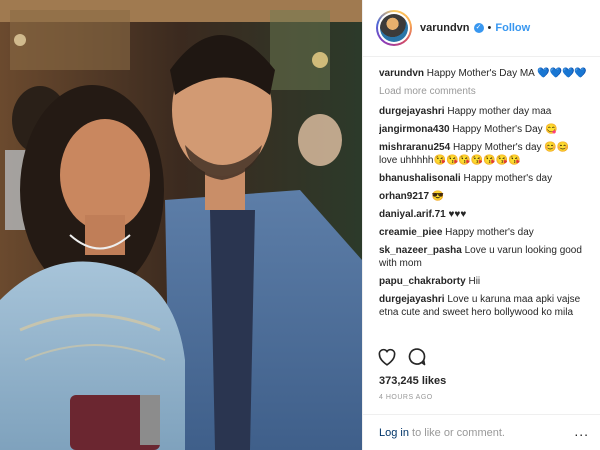  Describe the element at coordinates (394, 433) in the screenshot. I see `login-link: Log in` at that location.